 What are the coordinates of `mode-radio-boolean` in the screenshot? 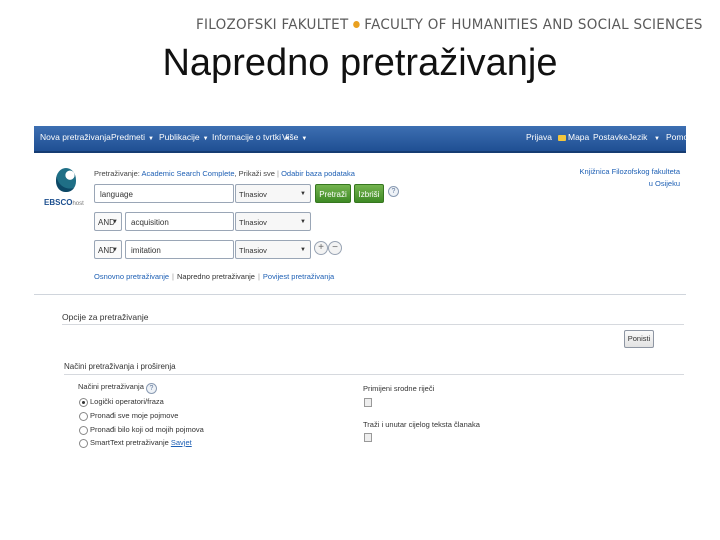 It's located at (83, 402).